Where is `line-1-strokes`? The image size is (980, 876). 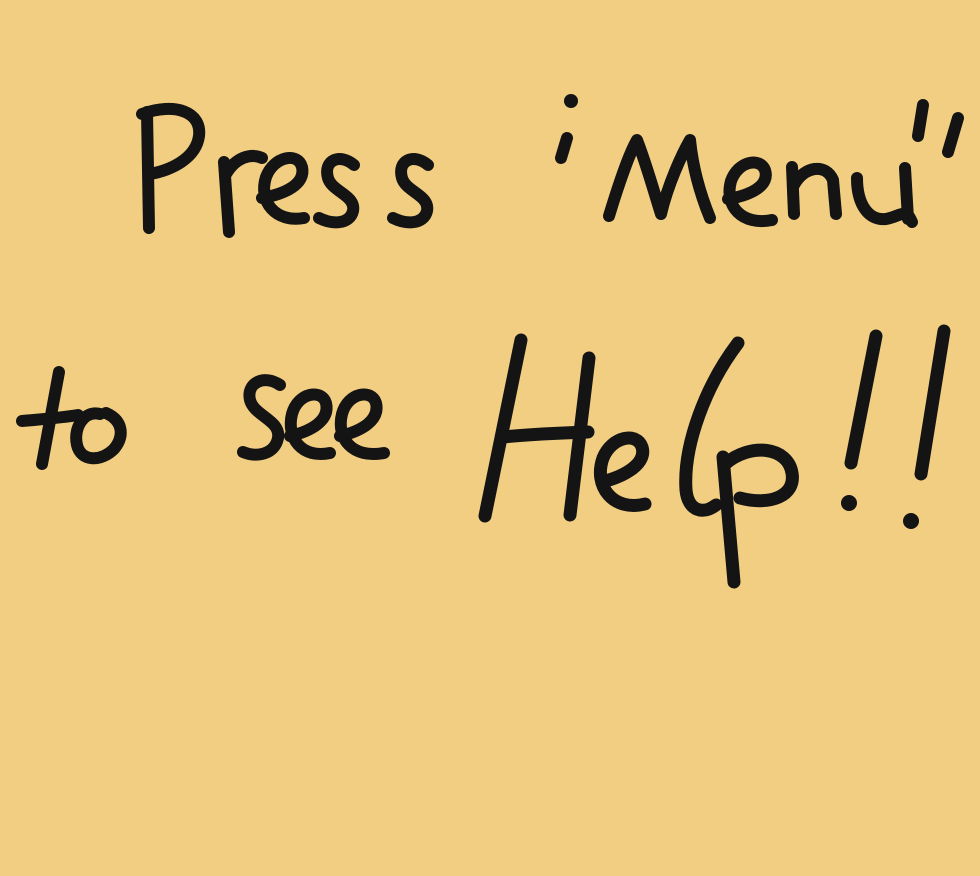
line-1-strokes is located at coordinates (550, 166).